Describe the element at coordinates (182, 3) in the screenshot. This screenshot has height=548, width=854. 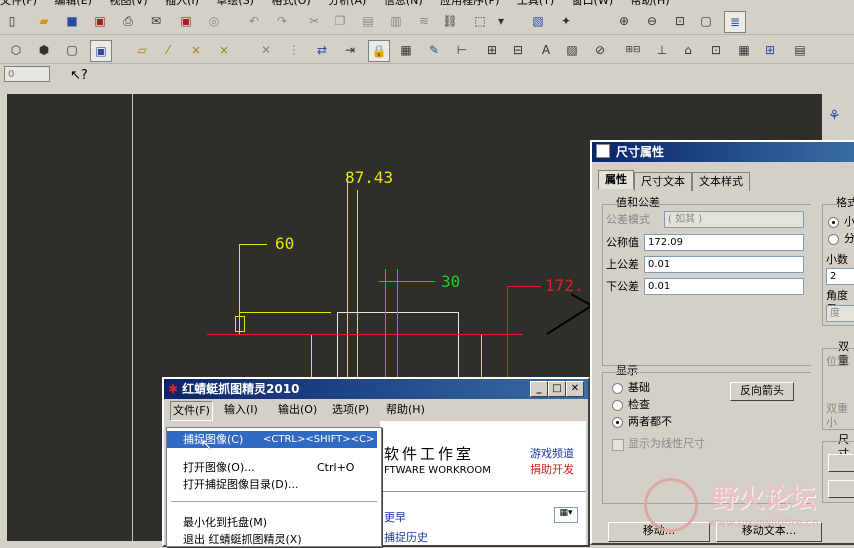
I see `menu-insert: 插入(I)` at that location.